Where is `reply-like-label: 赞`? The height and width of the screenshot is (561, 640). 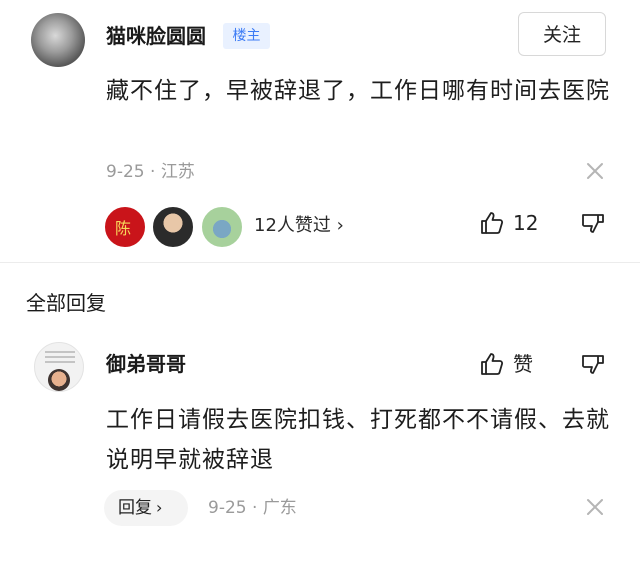
reply-like-label: 赞 is located at coordinates (523, 364).